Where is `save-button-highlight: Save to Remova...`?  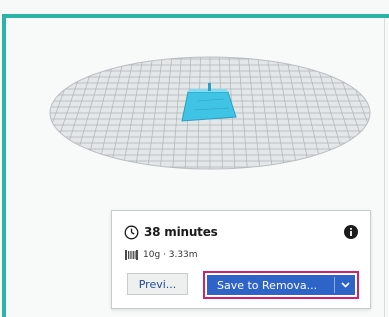 save-button-highlight: Save to Remova... is located at coordinates (281, 285).